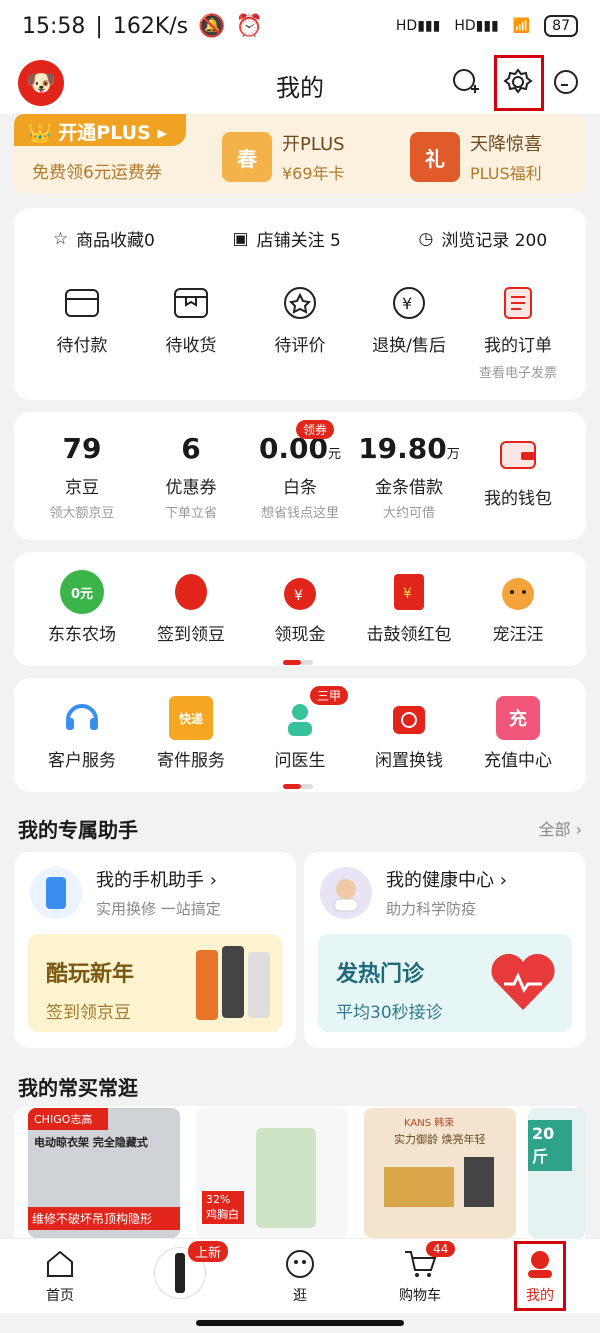 The height and width of the screenshot is (1333, 600). I want to click on status-bar: 15:58 | 162K/s 🔕 ⏰ HD▮▮▮ HD▮▮▮ 📶 87, so click(300, 26).